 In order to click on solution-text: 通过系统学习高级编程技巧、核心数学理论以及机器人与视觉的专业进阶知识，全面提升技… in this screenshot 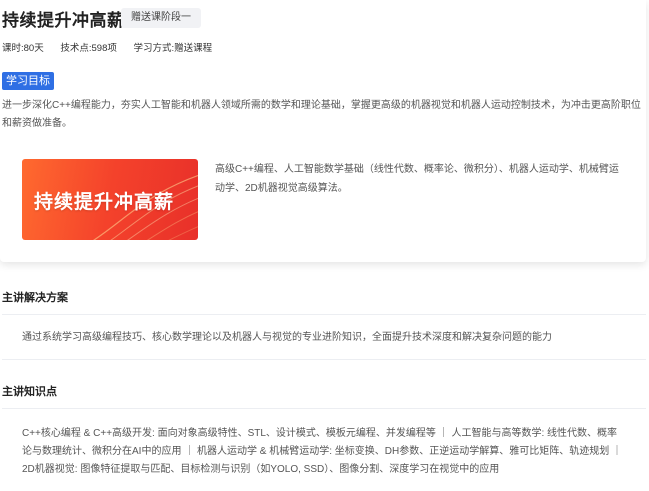, I will do `click(287, 337)`.